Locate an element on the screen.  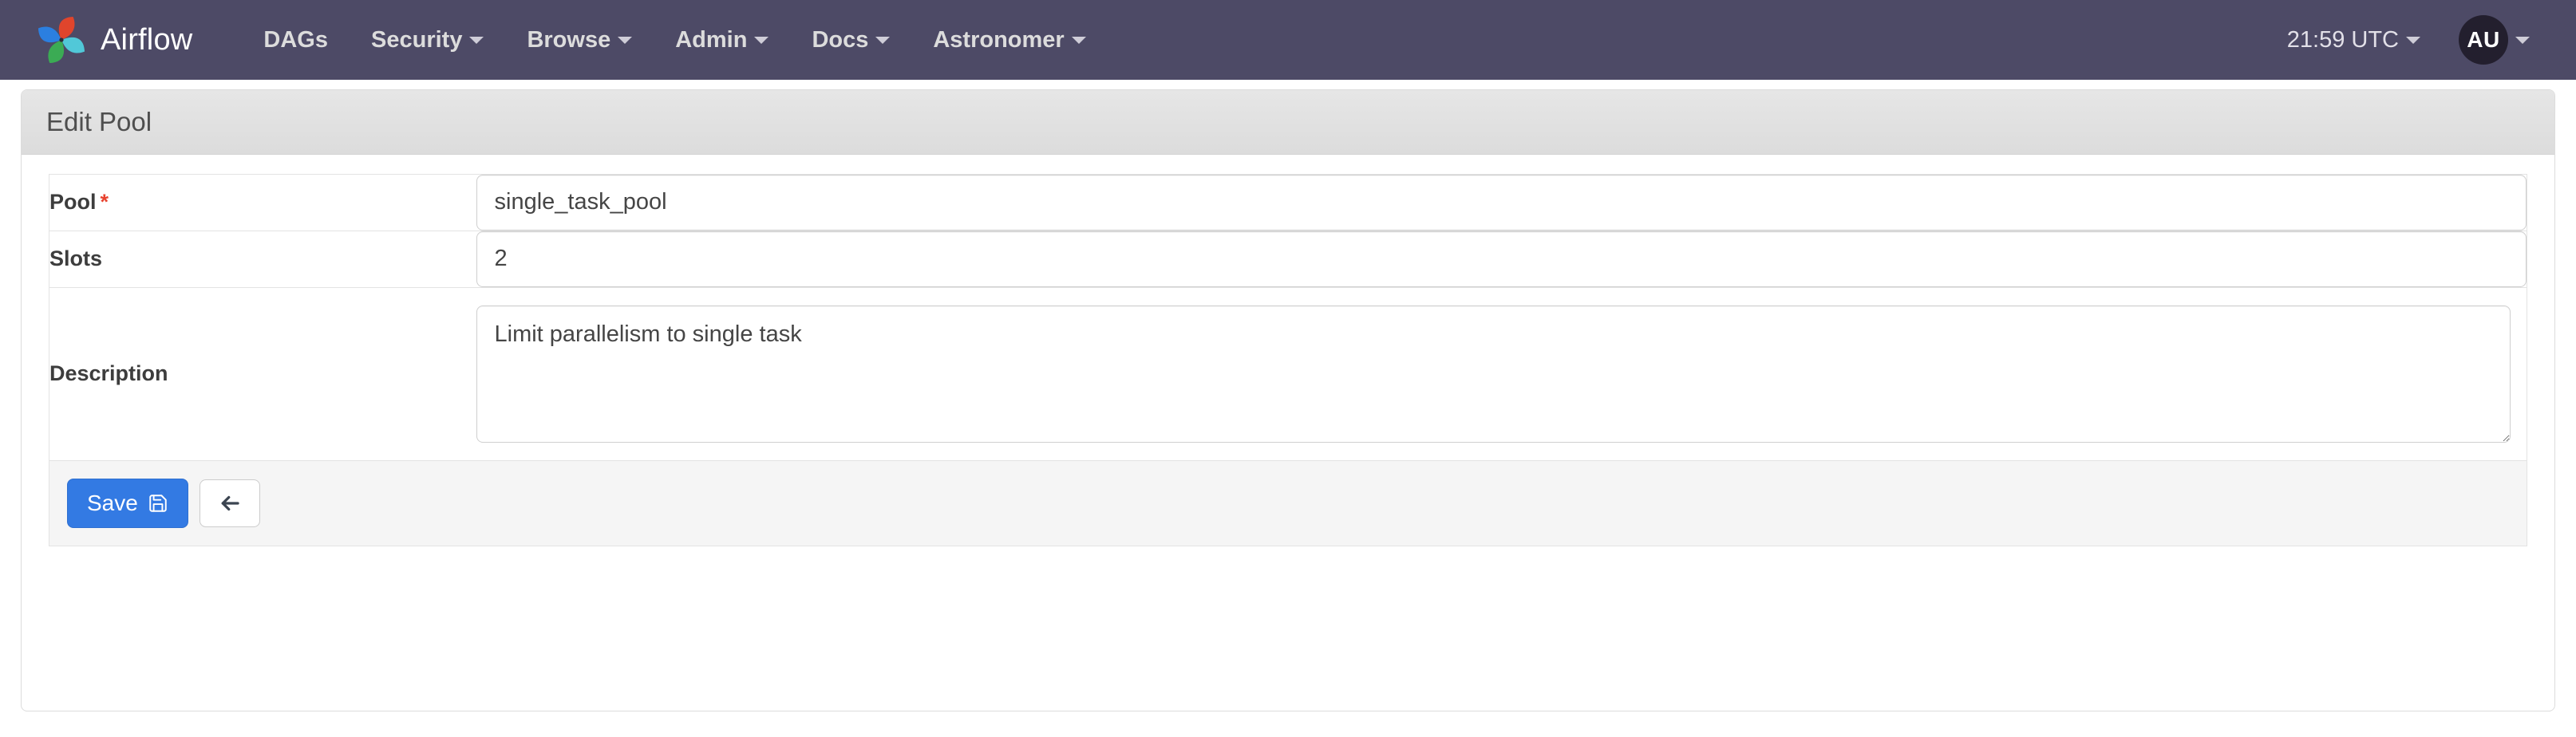
nav-item-docs: Docs is located at coordinates (850, 40).